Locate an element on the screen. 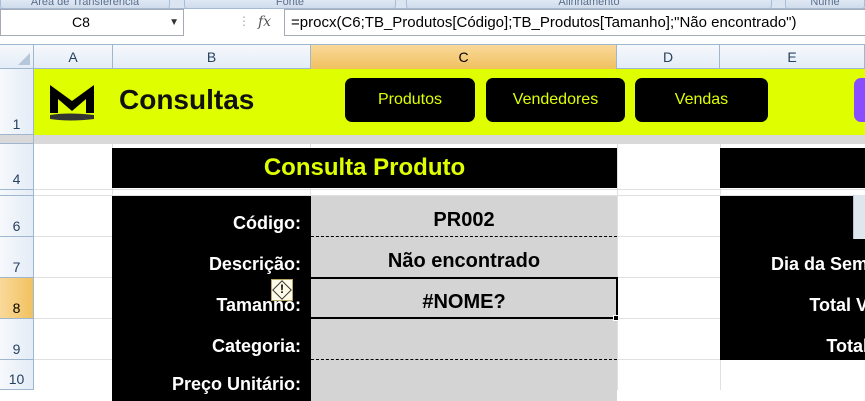 The image size is (865, 401). page-title: Consultas is located at coordinates (187, 99).